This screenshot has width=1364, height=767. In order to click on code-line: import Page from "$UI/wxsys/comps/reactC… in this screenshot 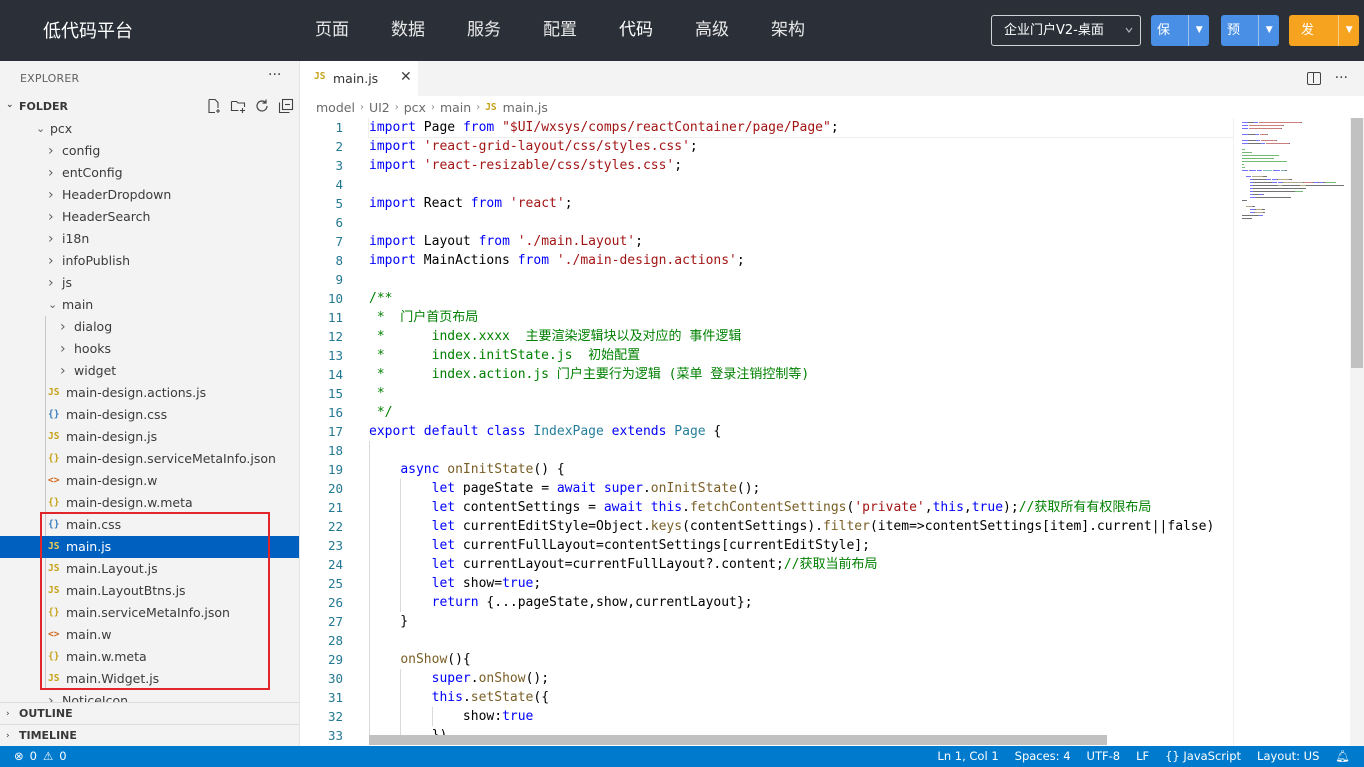, I will do `click(800, 128)`.